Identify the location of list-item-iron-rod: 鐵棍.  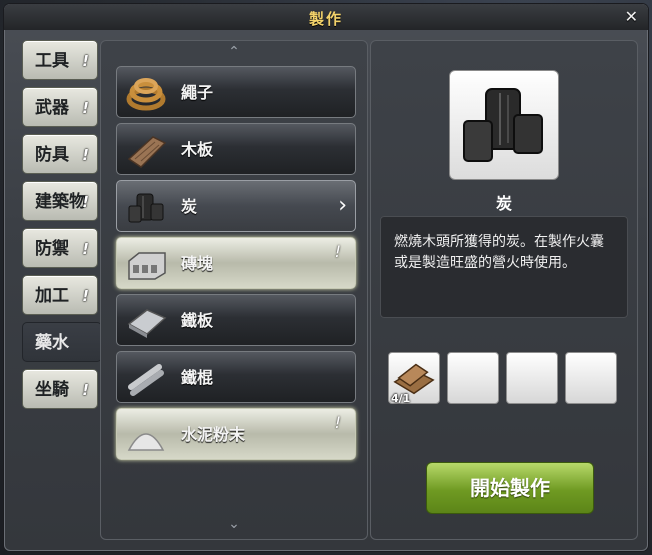
(236, 377).